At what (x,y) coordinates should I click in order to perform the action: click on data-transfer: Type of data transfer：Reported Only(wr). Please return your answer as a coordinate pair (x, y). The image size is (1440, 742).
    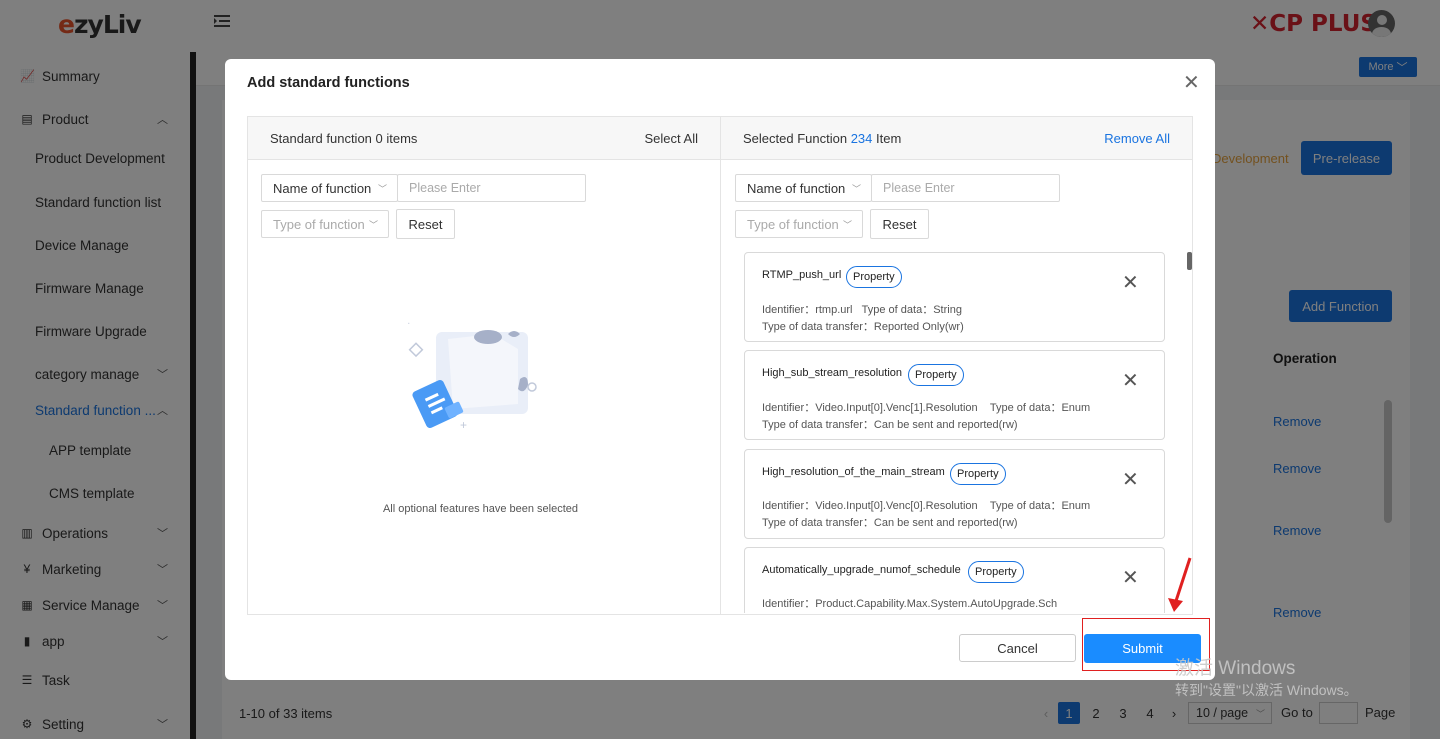
    Looking at the image, I should click on (863, 327).